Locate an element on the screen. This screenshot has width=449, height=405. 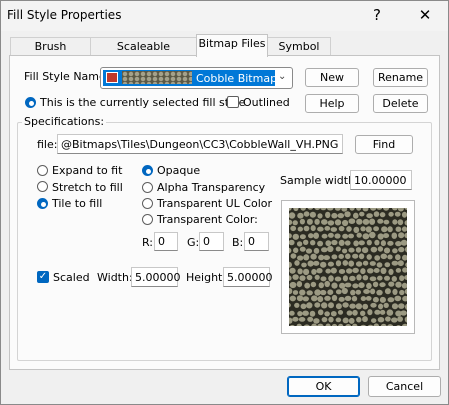
b-field: 0 is located at coordinates (256, 241).